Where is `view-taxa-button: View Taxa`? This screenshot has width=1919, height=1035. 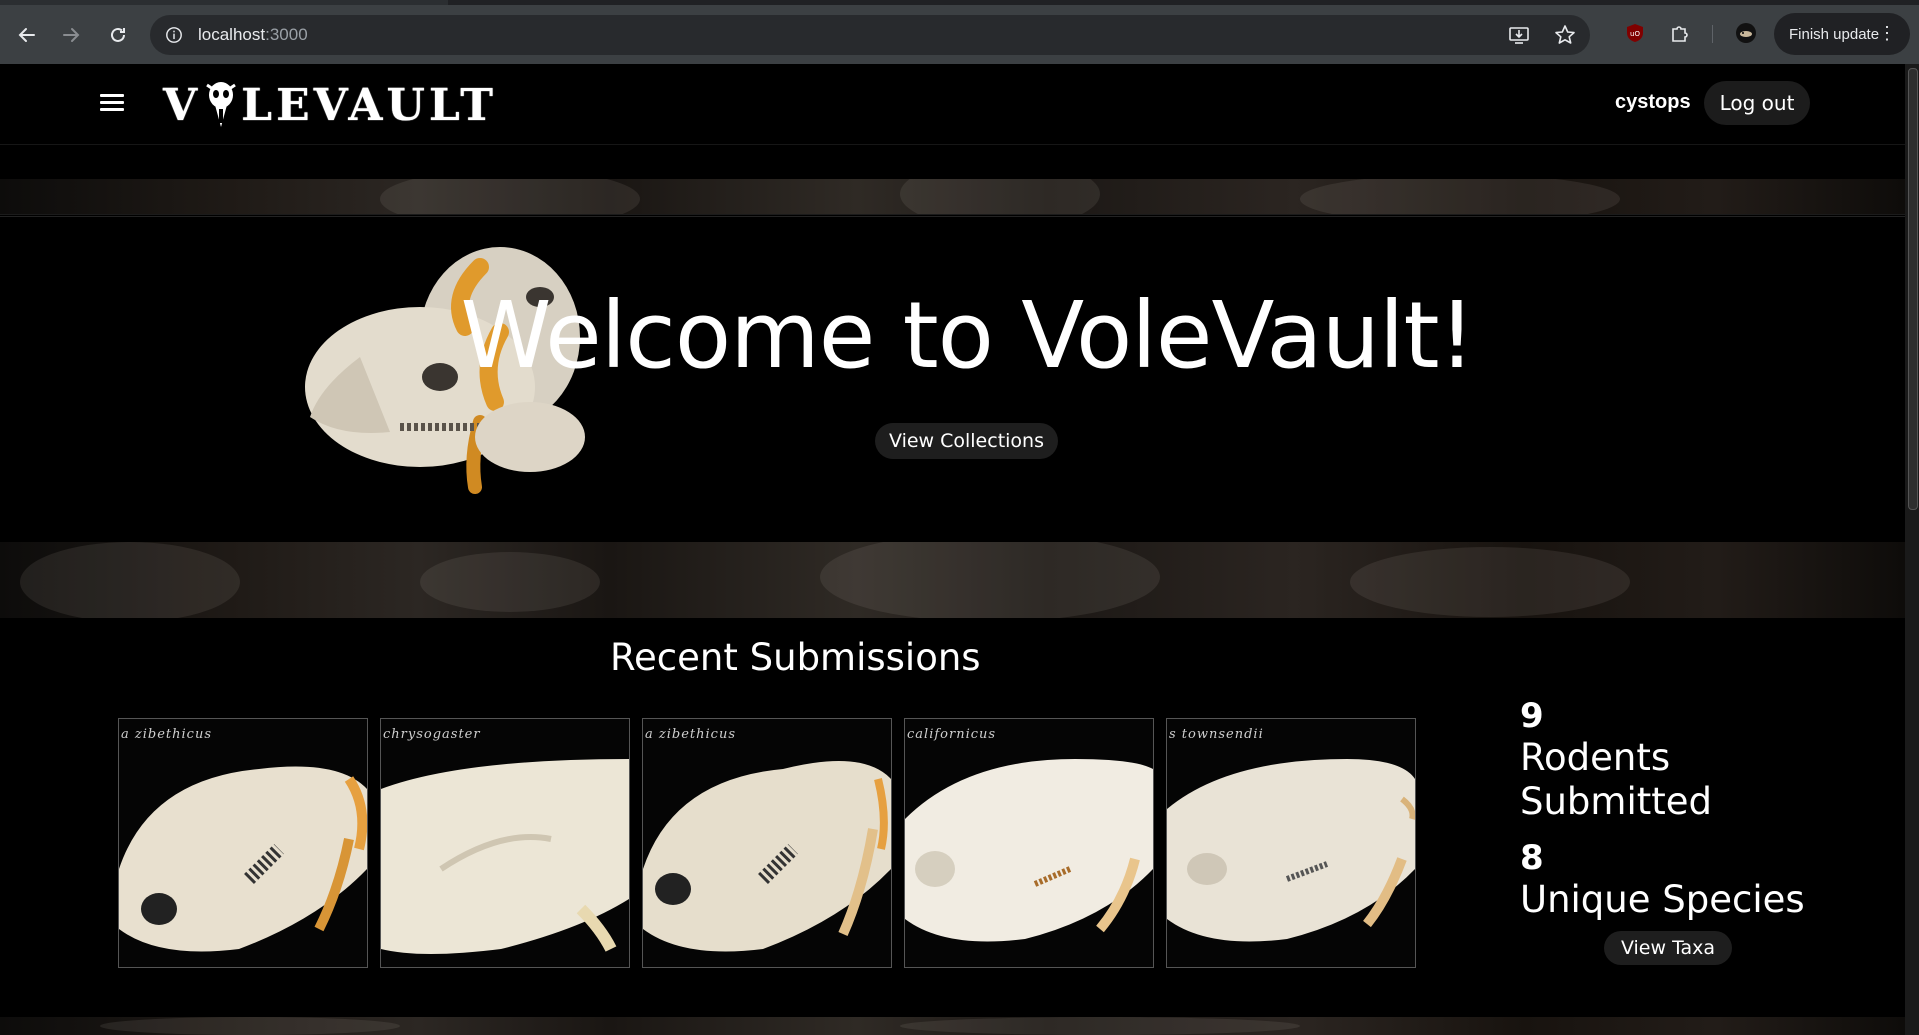 view-taxa-button: View Taxa is located at coordinates (1668, 948).